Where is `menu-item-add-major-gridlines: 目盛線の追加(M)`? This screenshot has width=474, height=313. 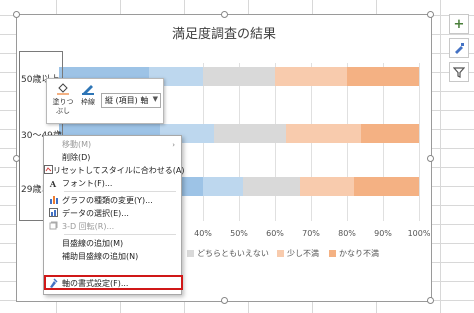
menu-item-add-major-gridlines: 目盛線の追加(M) is located at coordinates (112, 243).